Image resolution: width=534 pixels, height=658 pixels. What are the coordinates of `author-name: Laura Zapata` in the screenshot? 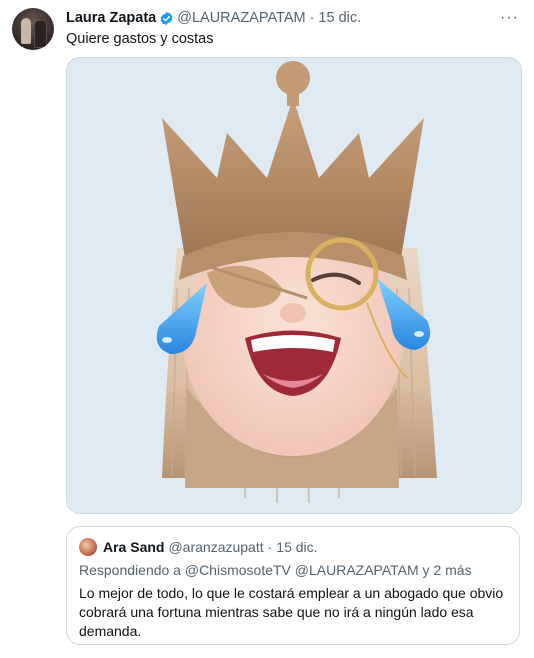 It's located at (111, 18).